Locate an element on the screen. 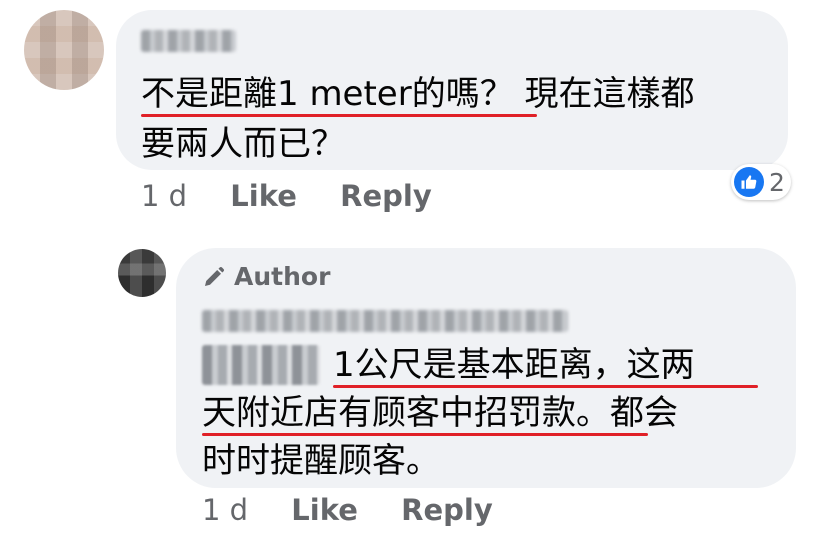  commenter-name-blurred is located at coordinates (188, 41).